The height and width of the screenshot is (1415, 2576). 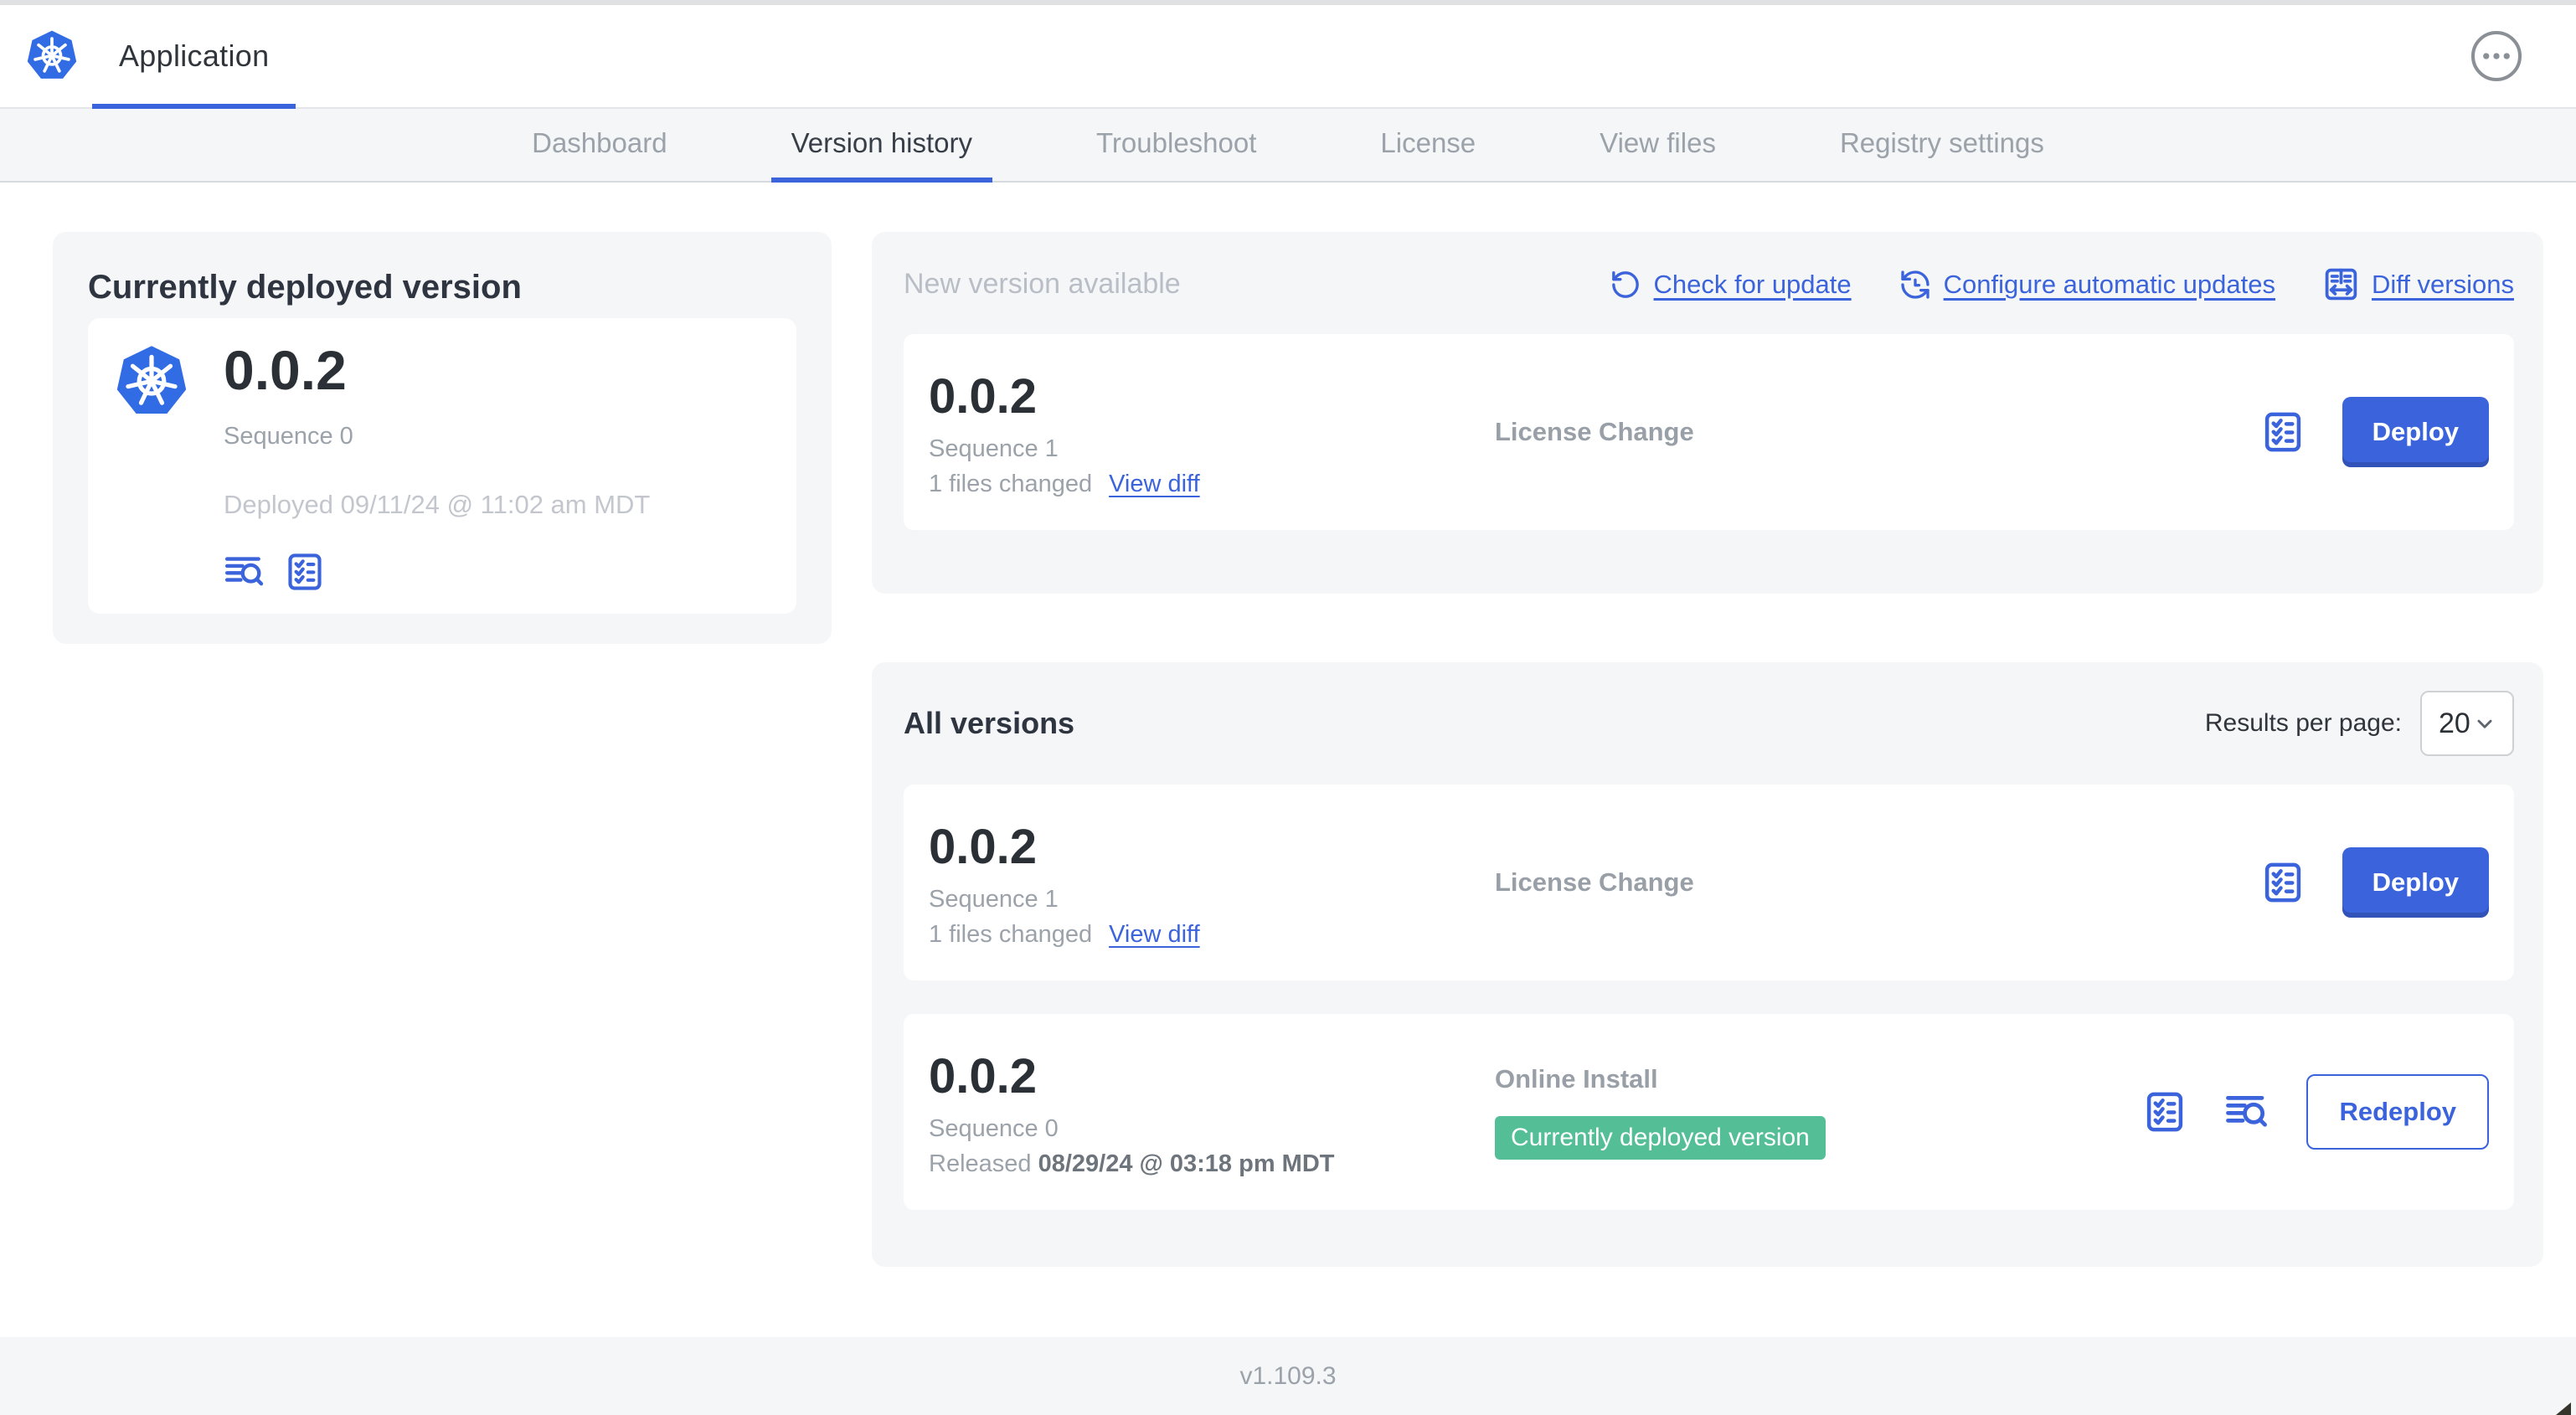 What do you see at coordinates (2454, 723) in the screenshot?
I see `results-per-page-value: 20` at bounding box center [2454, 723].